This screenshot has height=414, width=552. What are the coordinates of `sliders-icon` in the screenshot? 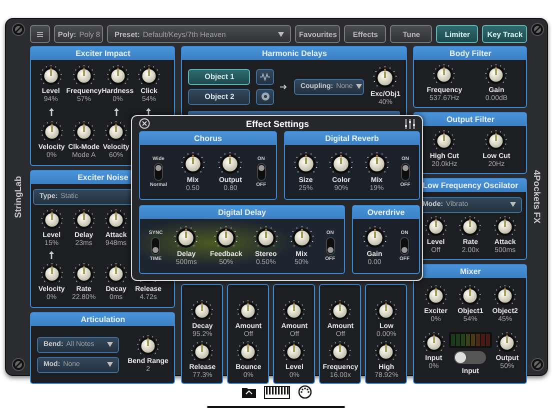 It's located at (409, 123).